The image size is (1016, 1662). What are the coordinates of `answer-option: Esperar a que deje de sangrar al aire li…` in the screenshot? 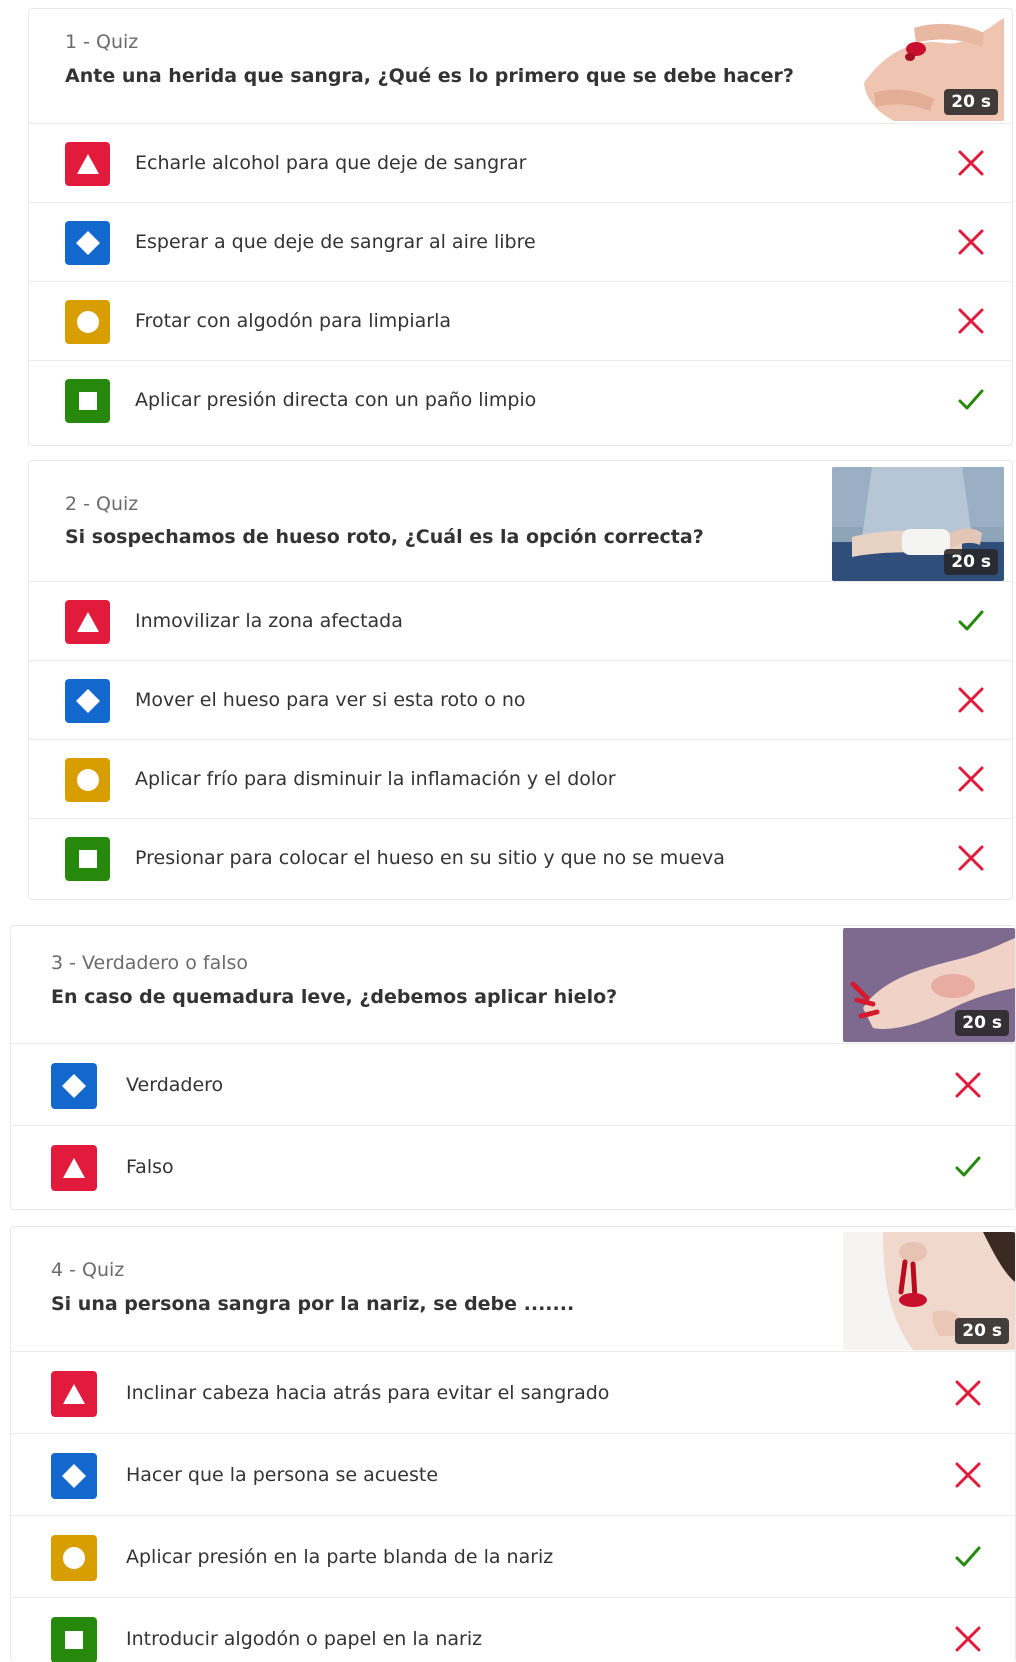 It's located at (520, 242).